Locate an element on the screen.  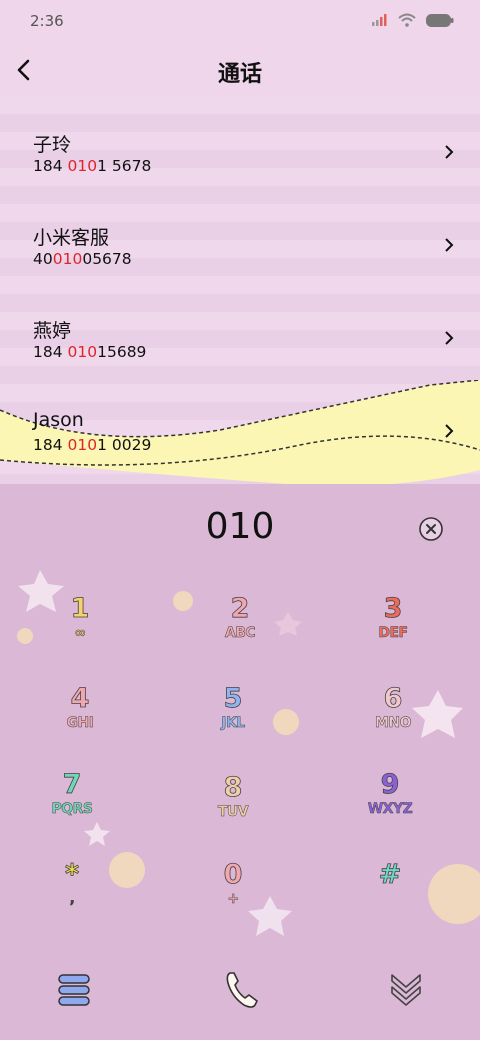
header: 通话 is located at coordinates (240, 70).